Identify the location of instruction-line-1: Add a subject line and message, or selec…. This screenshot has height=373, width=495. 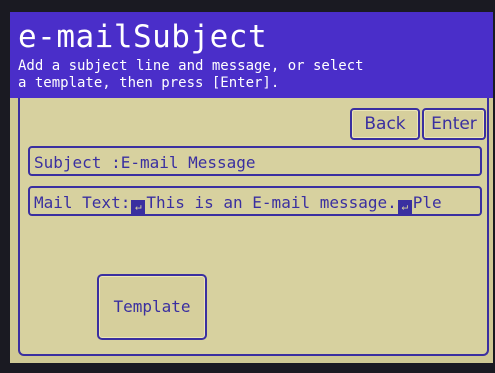
(191, 66).